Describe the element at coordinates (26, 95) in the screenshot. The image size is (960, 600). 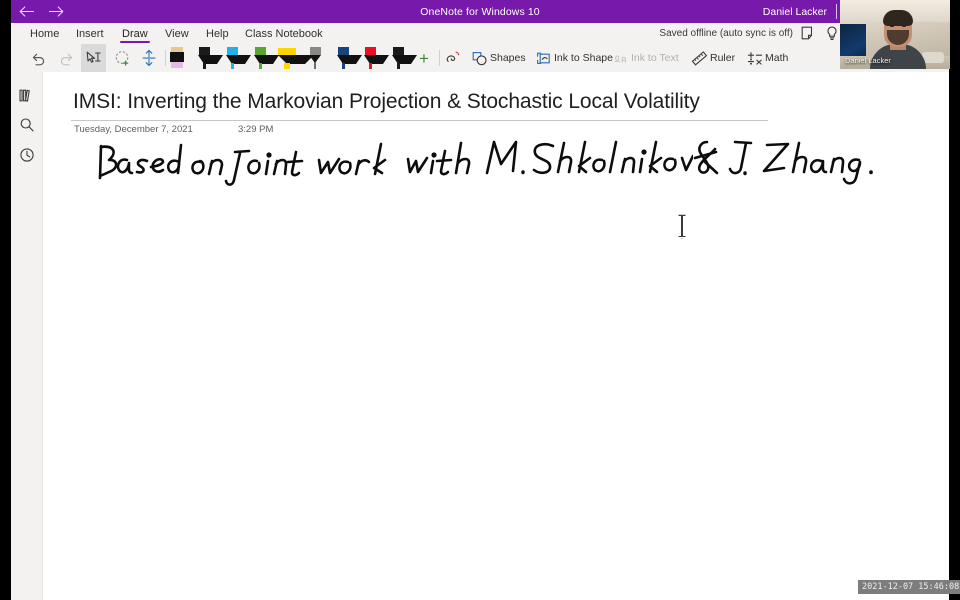
I see `notebooks-icon` at that location.